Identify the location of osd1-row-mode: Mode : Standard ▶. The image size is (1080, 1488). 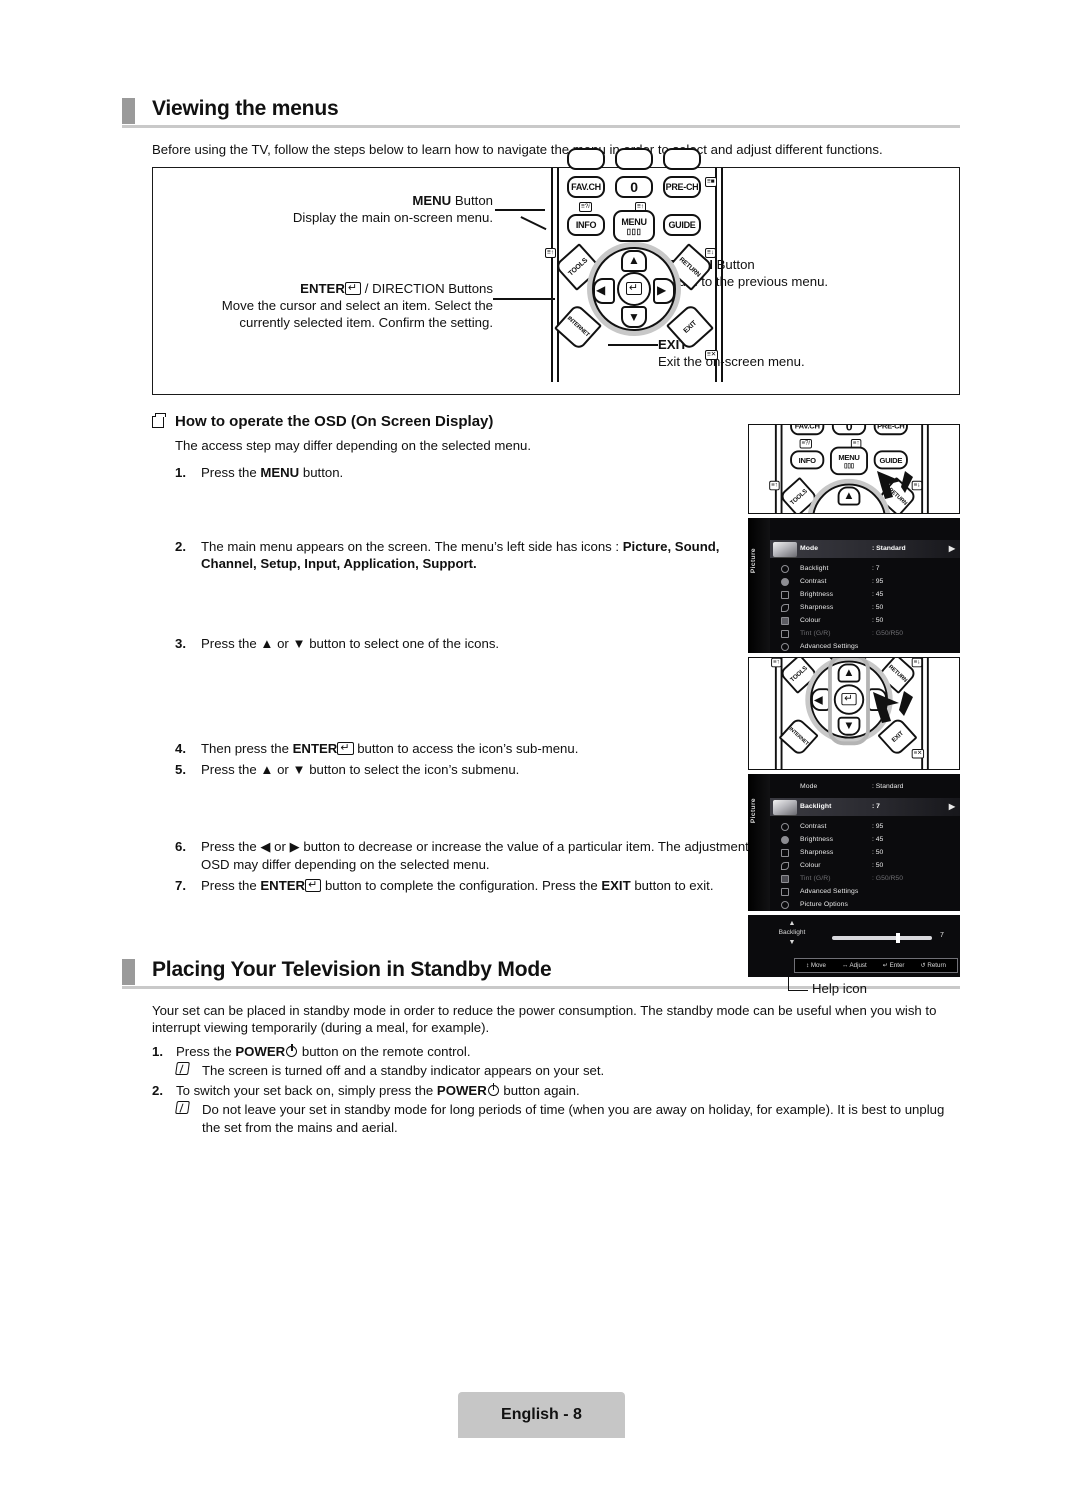
(865, 549).